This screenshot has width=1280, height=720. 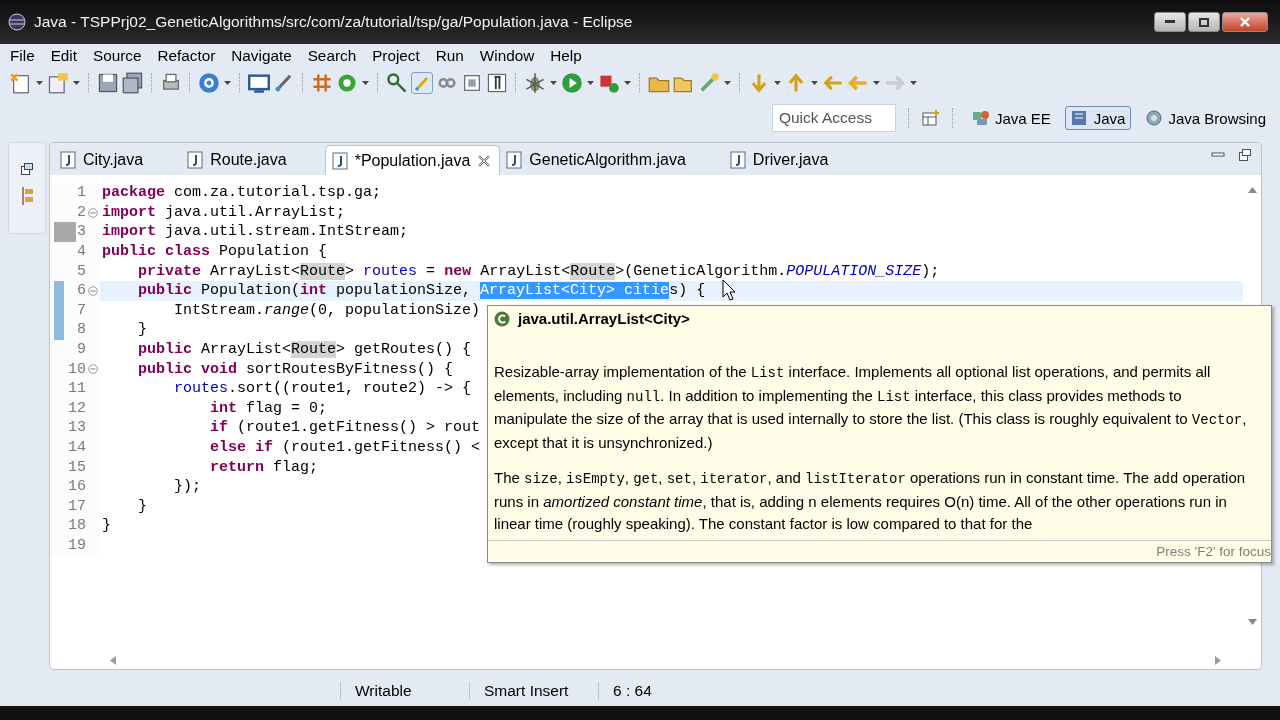 What do you see at coordinates (21, 83) in the screenshot?
I see `new-file-icon` at bounding box center [21, 83].